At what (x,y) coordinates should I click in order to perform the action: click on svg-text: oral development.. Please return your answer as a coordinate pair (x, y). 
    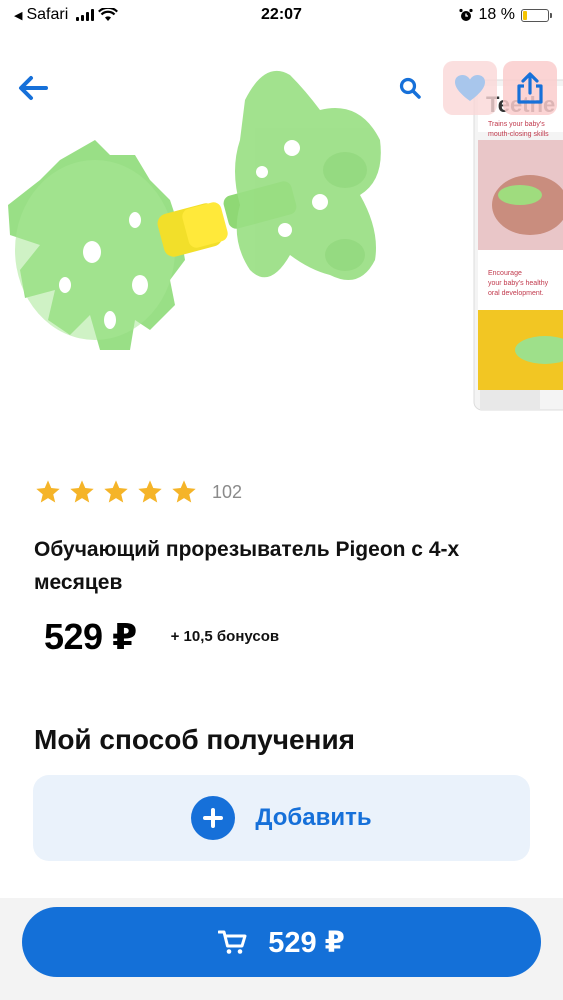
    Looking at the image, I should click on (516, 293).